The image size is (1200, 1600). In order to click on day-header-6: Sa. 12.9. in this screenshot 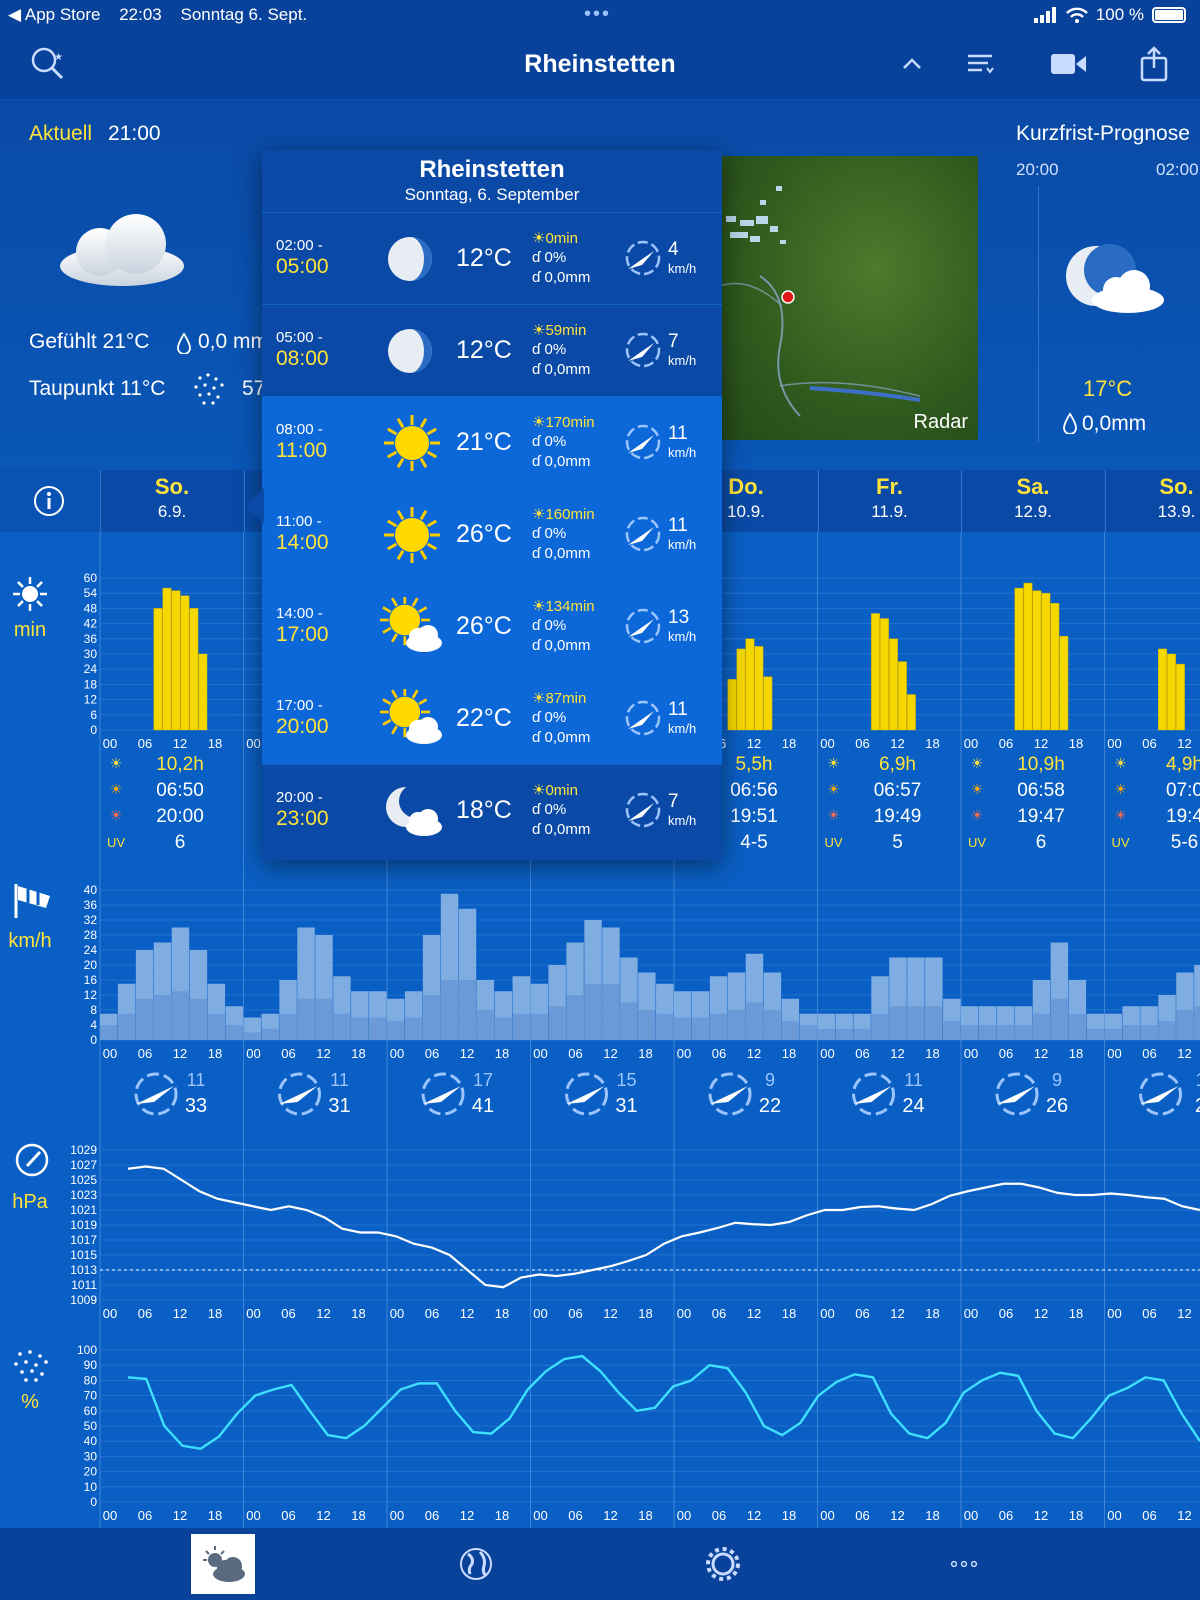, I will do `click(1032, 501)`.